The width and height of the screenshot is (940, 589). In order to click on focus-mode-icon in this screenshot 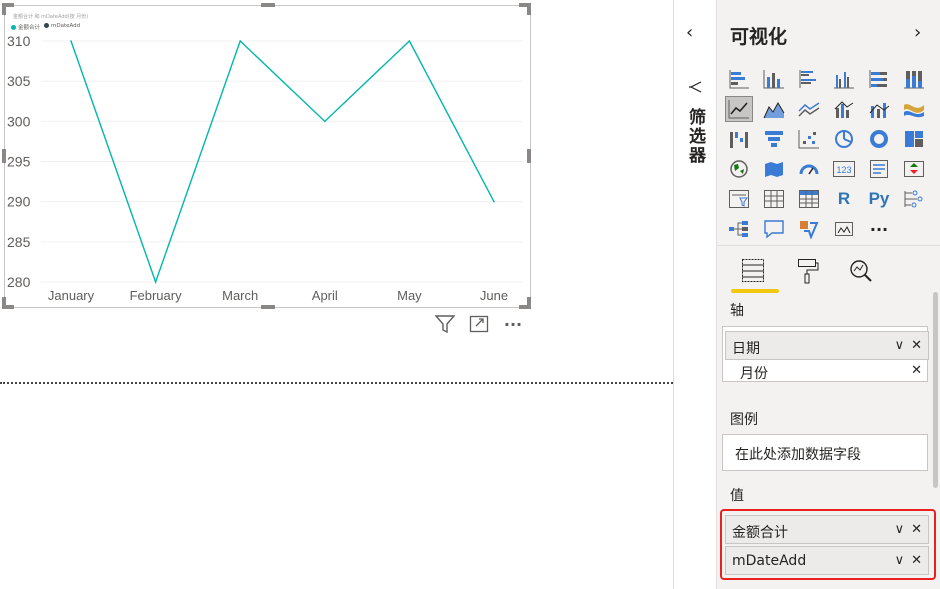, I will do `click(479, 324)`.